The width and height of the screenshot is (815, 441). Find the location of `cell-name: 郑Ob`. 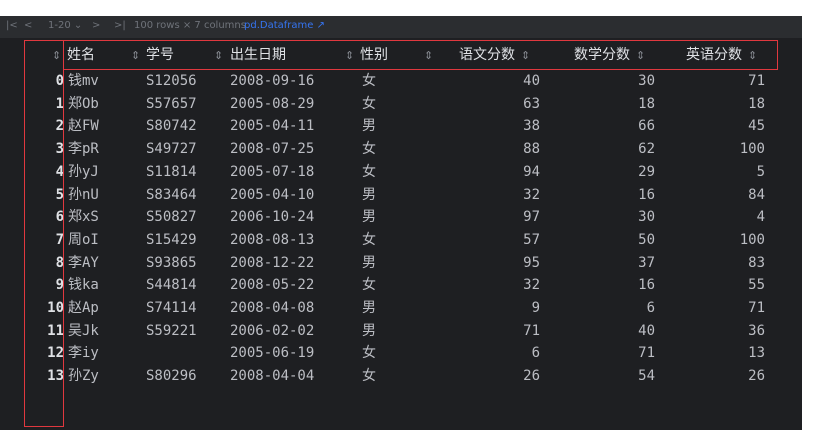

cell-name: 郑Ob is located at coordinates (103, 104).